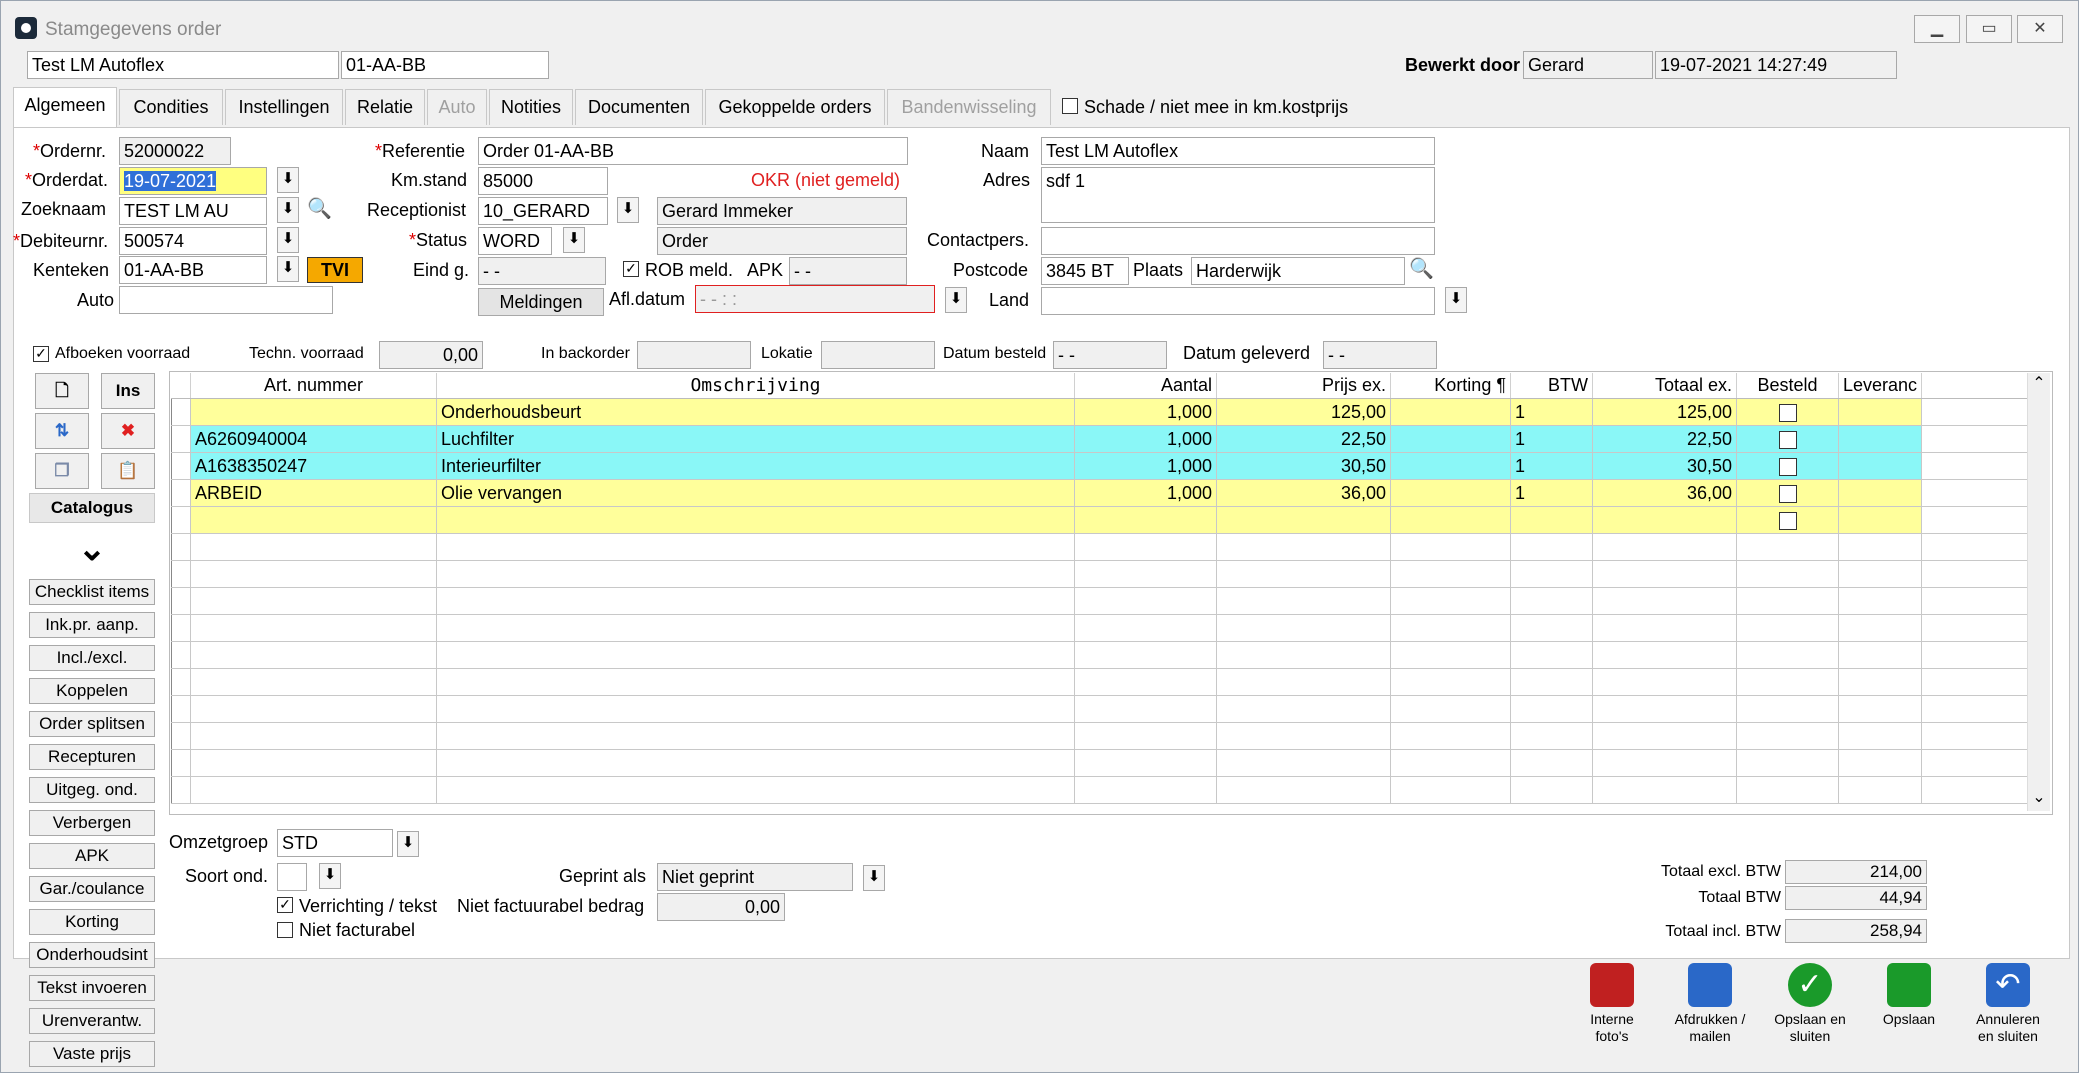 The height and width of the screenshot is (1073, 2079). Describe the element at coordinates (445, 65) in the screenshot. I see `plate-header-field: 01-AA-BB` at that location.